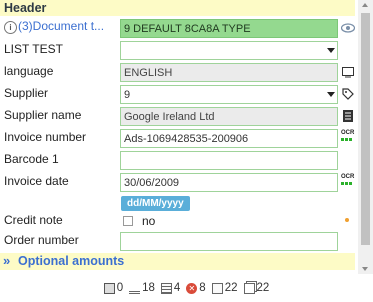  I want to click on supplier-name-field: Google Ireland Ltd, so click(229, 116).